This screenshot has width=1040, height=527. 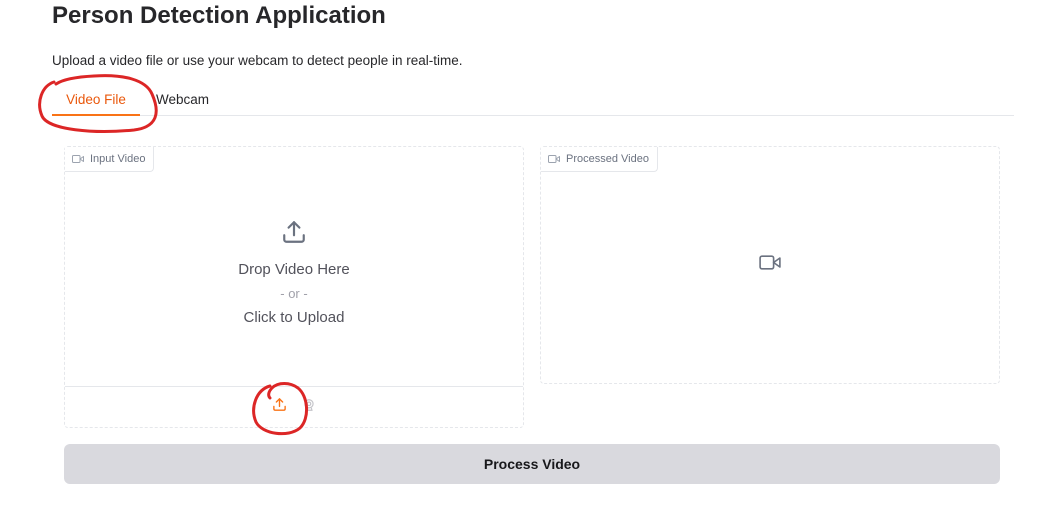 I want to click on processed-video-label: Processed Video, so click(x=599, y=159).